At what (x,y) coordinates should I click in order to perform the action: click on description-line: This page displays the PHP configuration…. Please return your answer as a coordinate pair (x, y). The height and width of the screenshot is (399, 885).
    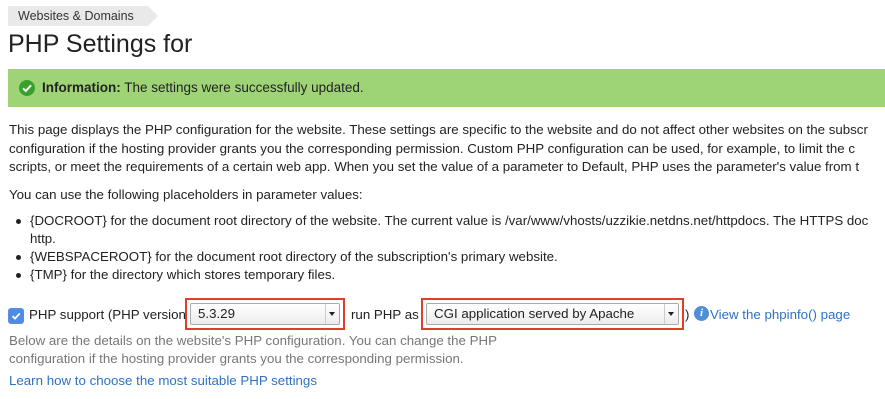
    Looking at the image, I should click on (438, 129).